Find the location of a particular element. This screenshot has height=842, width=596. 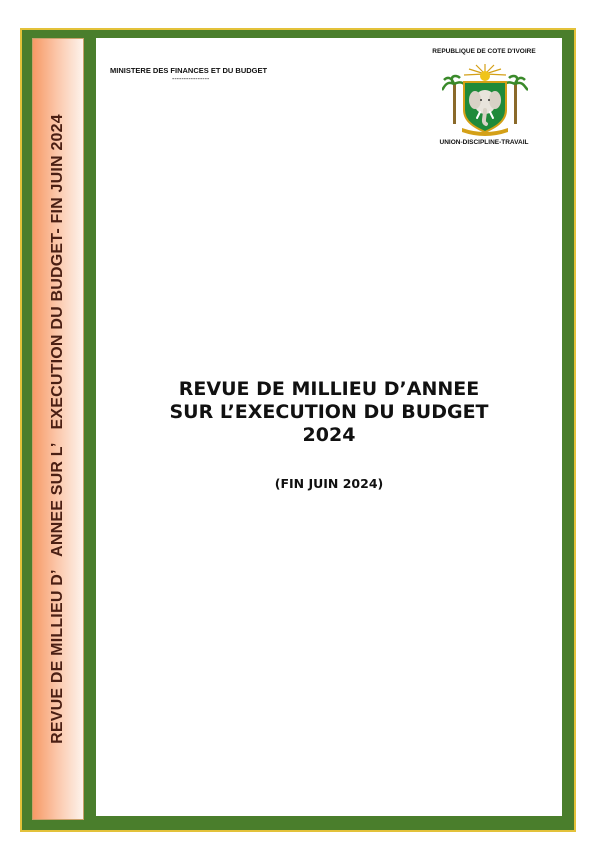

ministry-name: MINISTERE DES FINANCES ET DU BUDGET is located at coordinates (189, 70).